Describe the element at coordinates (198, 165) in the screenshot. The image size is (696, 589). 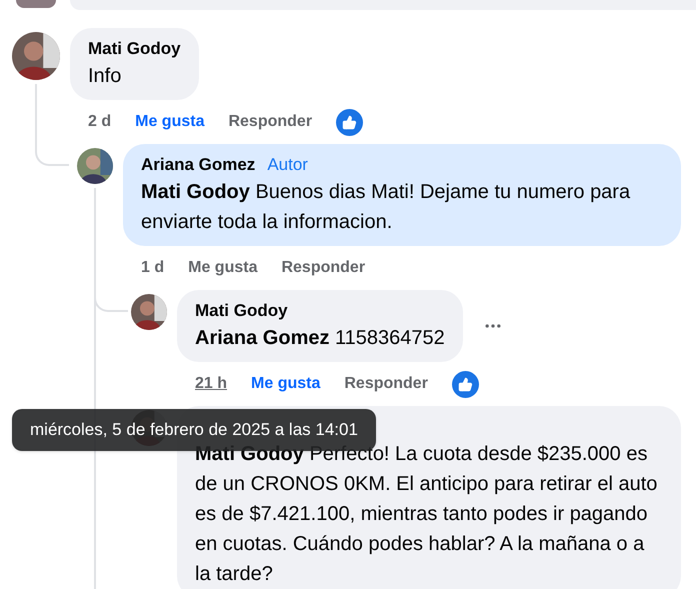
I see `author-name: Ariana Gomez` at that location.